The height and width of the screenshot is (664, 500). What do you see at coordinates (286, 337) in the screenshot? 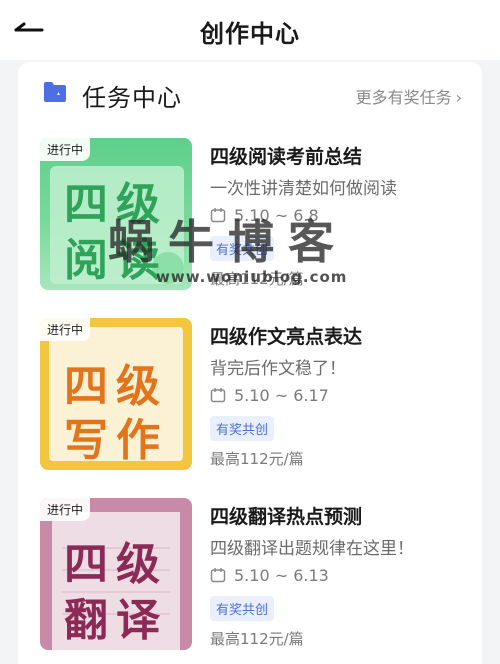
I see `task-title: 四级作文亮点表达` at bounding box center [286, 337].